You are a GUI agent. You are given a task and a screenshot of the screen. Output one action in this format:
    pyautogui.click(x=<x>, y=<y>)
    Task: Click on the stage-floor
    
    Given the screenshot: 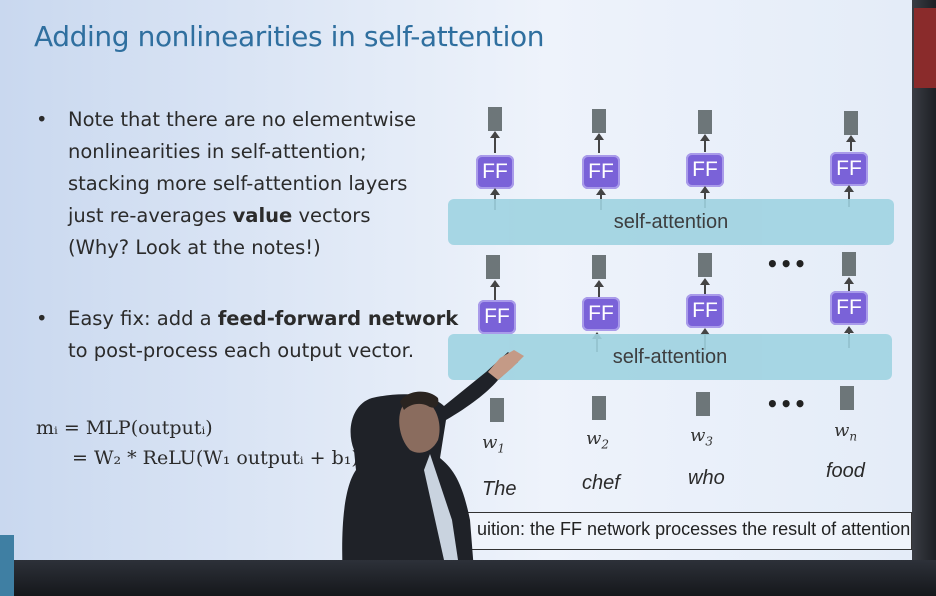 What is the action you would take?
    pyautogui.click(x=468, y=578)
    